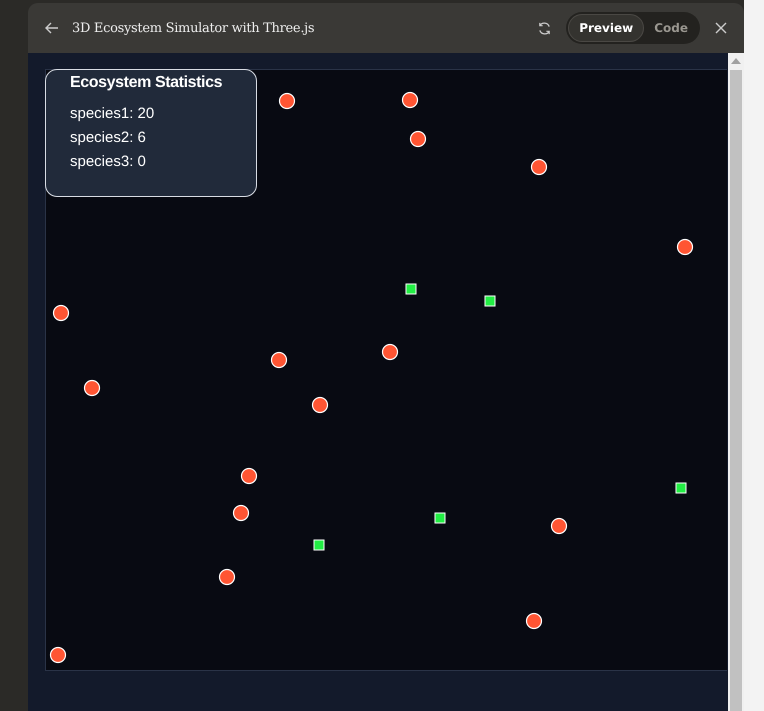 The image size is (764, 711). What do you see at coordinates (113, 114) in the screenshot?
I see `stats-line: species1: 20` at bounding box center [113, 114].